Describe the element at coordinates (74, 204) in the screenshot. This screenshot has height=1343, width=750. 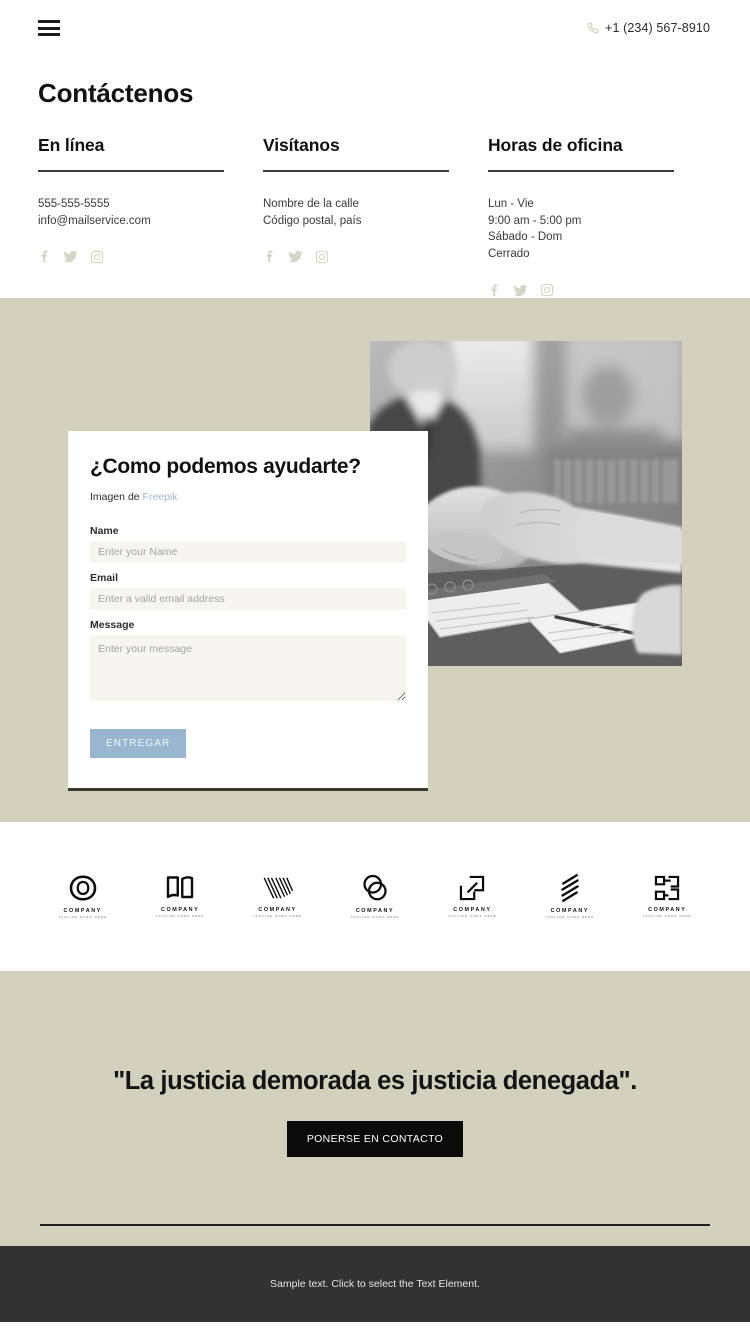
I see `contact-line: 555-555-5555` at that location.